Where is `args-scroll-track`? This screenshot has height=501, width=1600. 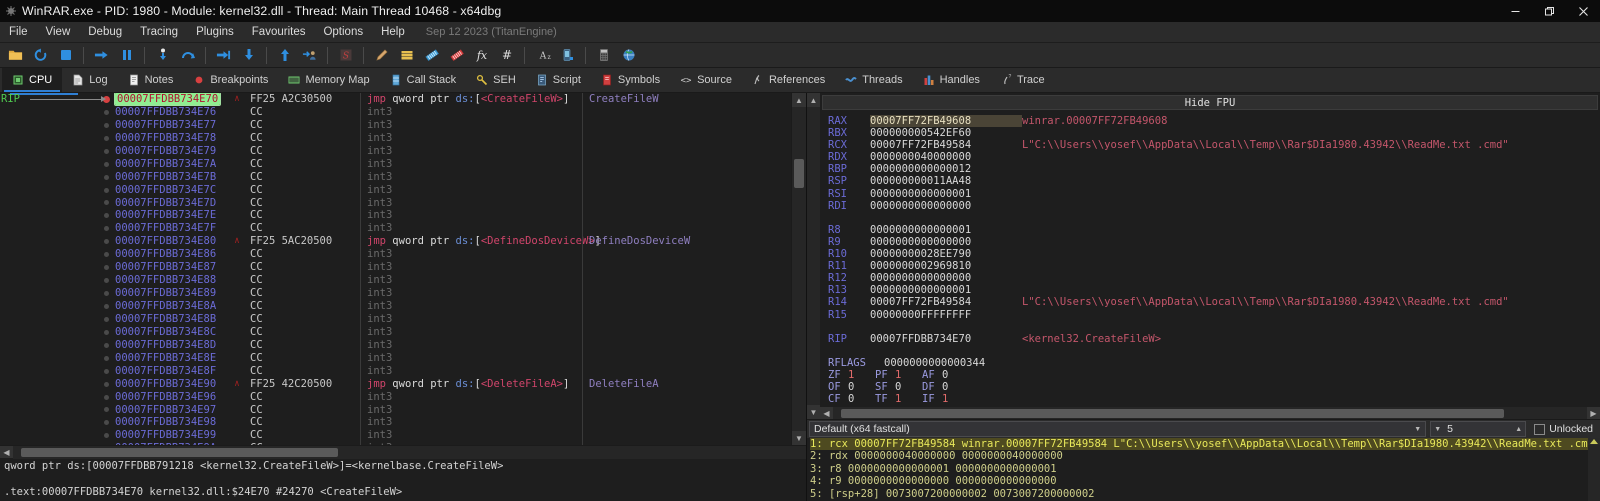
args-scroll-track is located at coordinates (1594, 473).